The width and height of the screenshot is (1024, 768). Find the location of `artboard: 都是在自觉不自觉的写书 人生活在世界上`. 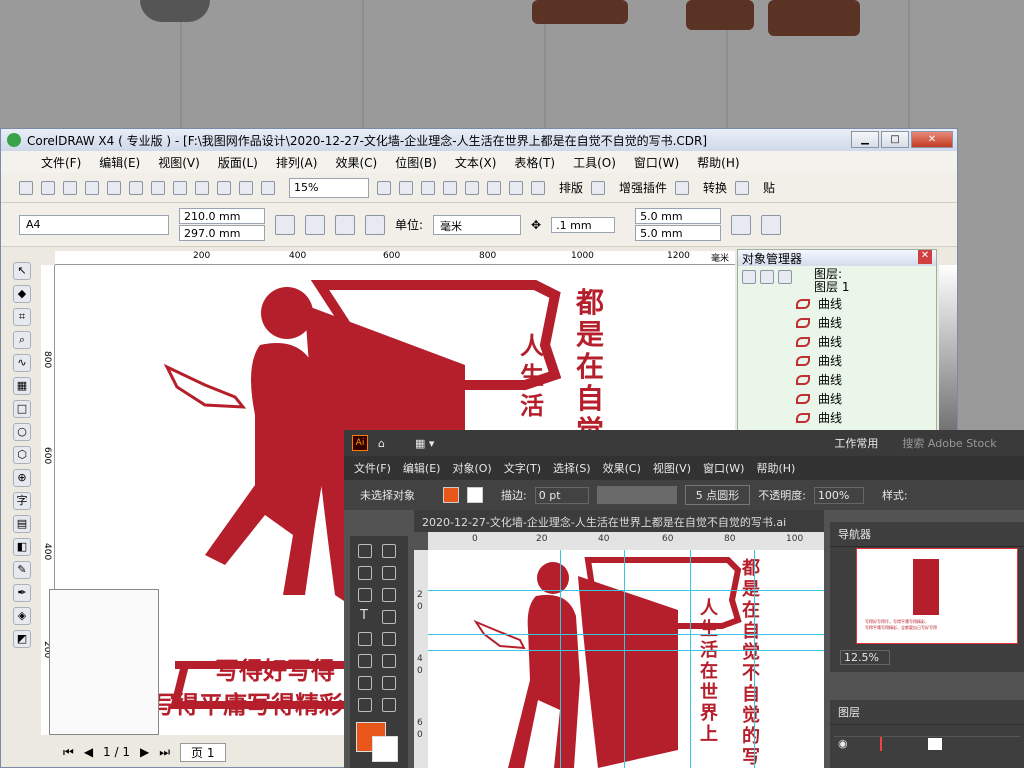

artboard: 都是在自觉不自觉的写书 人生活在世界上 is located at coordinates (626, 659).